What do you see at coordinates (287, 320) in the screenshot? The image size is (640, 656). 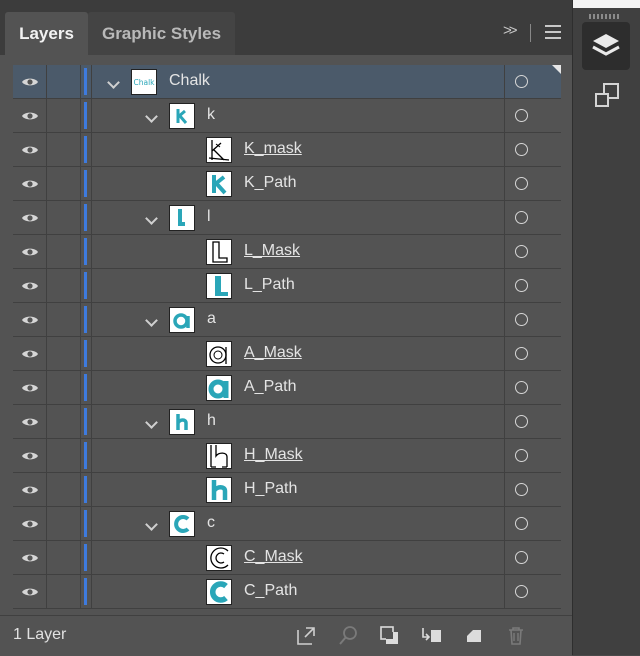 I see `layer-row: a` at bounding box center [287, 320].